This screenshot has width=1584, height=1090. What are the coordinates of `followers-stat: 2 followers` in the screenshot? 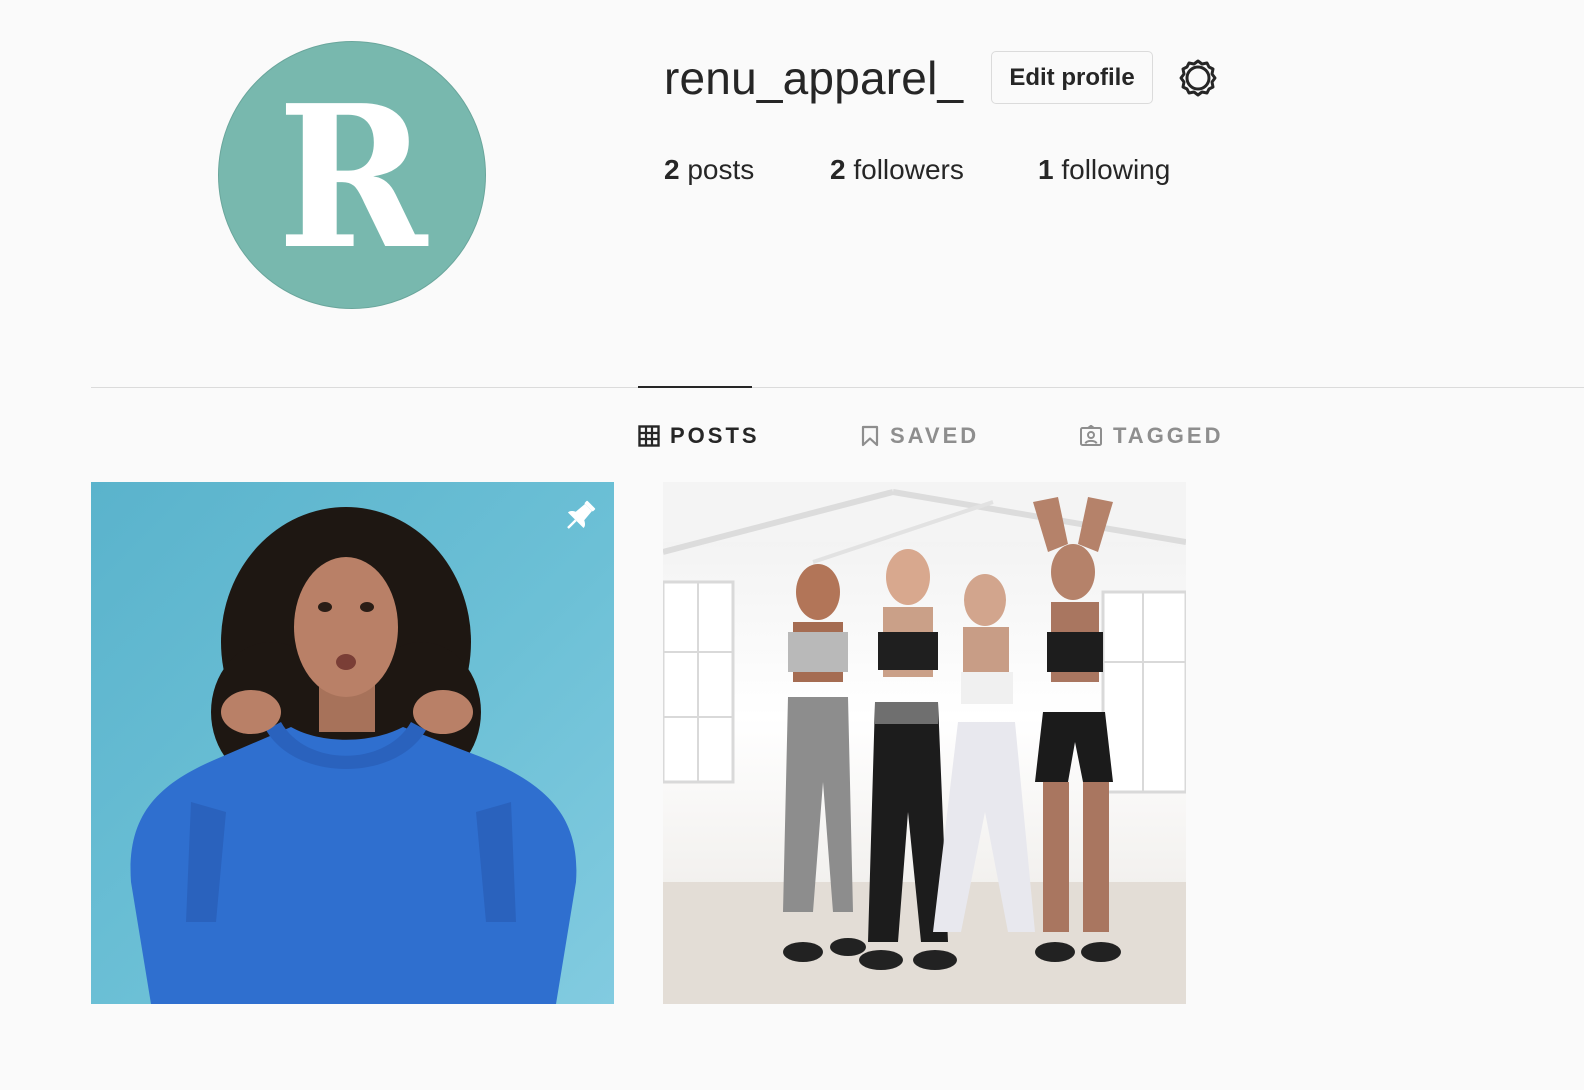 It's located at (934, 170).